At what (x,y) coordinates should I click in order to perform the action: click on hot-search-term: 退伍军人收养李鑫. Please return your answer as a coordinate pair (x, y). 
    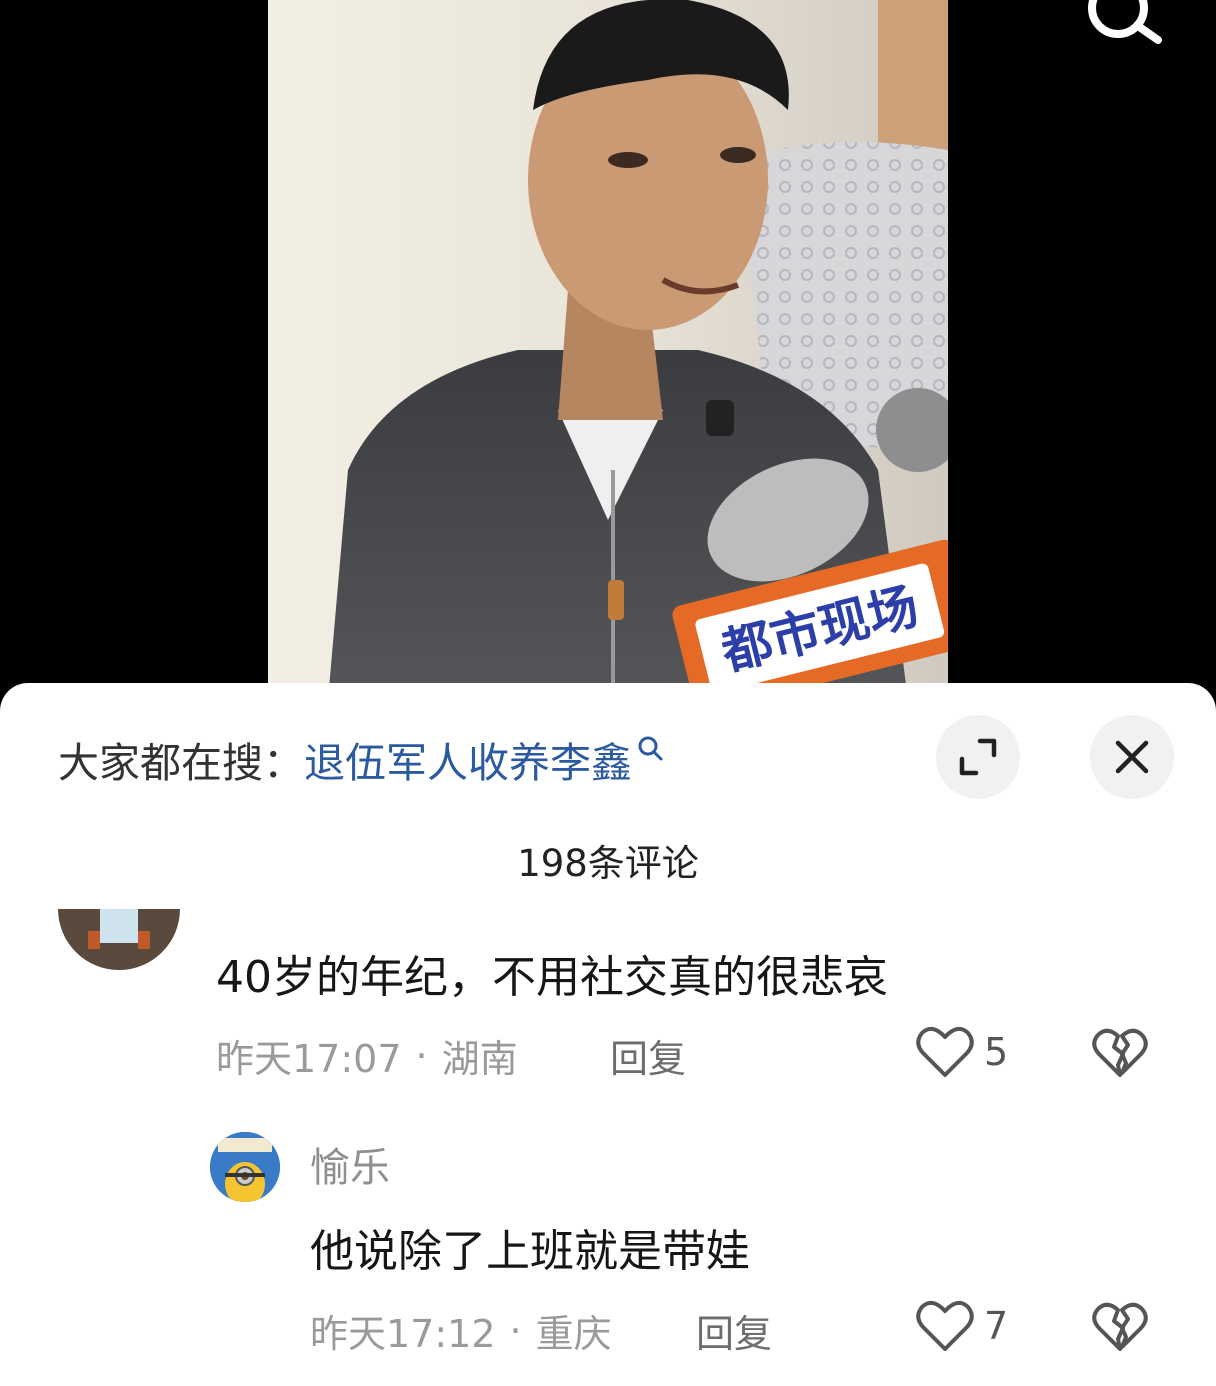
    Looking at the image, I should click on (468, 759).